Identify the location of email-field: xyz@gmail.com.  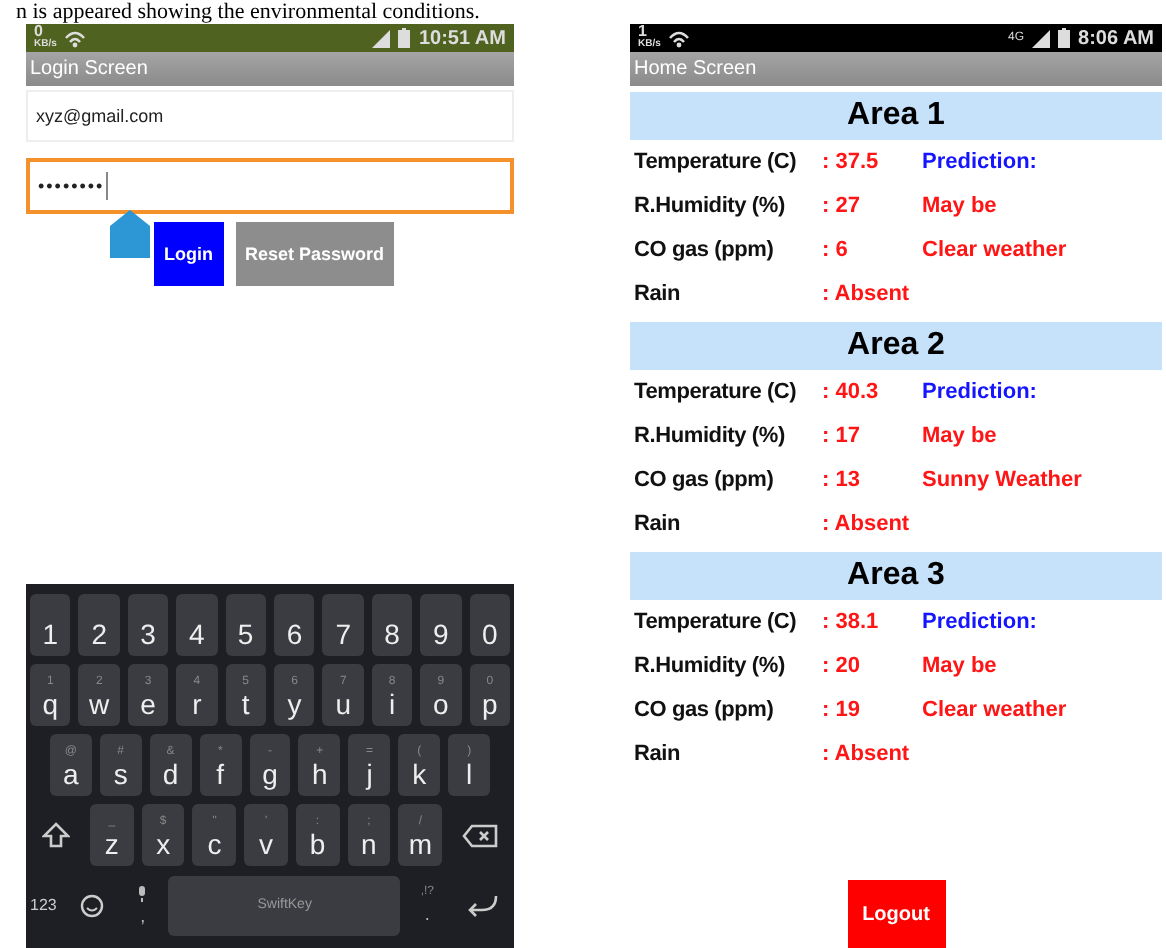
(270, 116).